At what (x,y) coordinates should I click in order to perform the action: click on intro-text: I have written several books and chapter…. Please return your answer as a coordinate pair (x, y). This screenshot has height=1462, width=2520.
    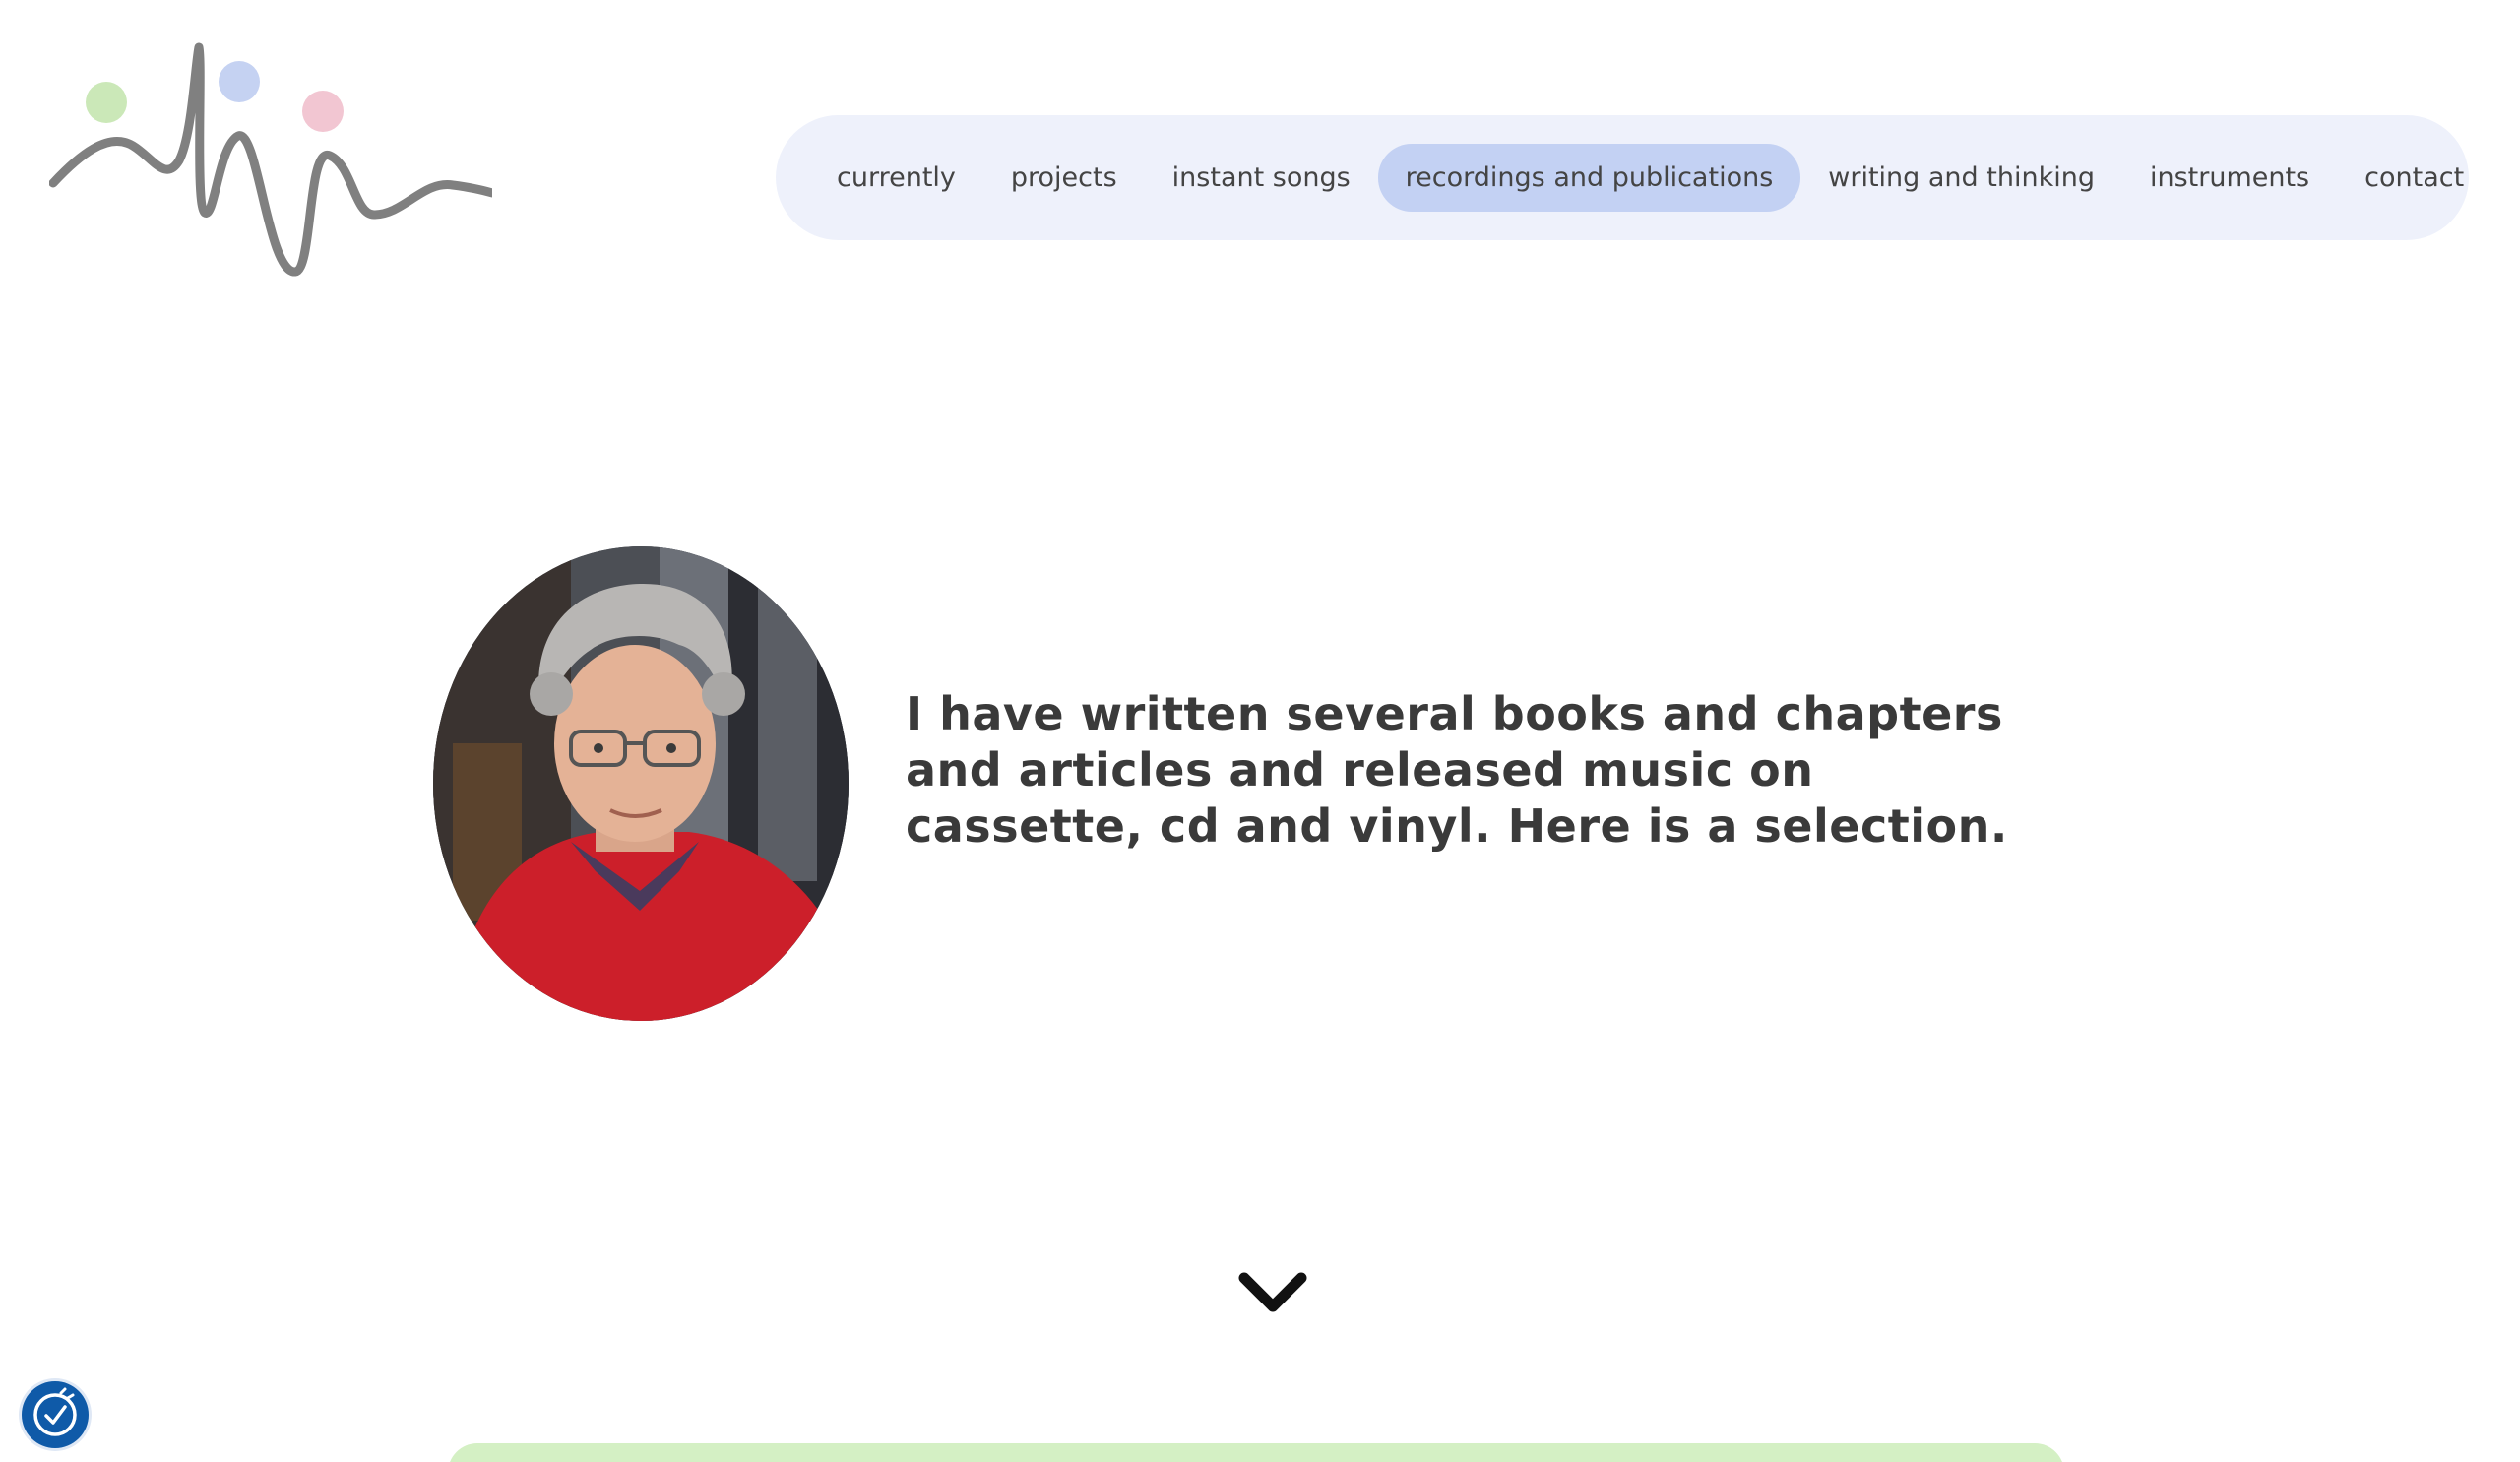
    Looking at the image, I should click on (1457, 770).